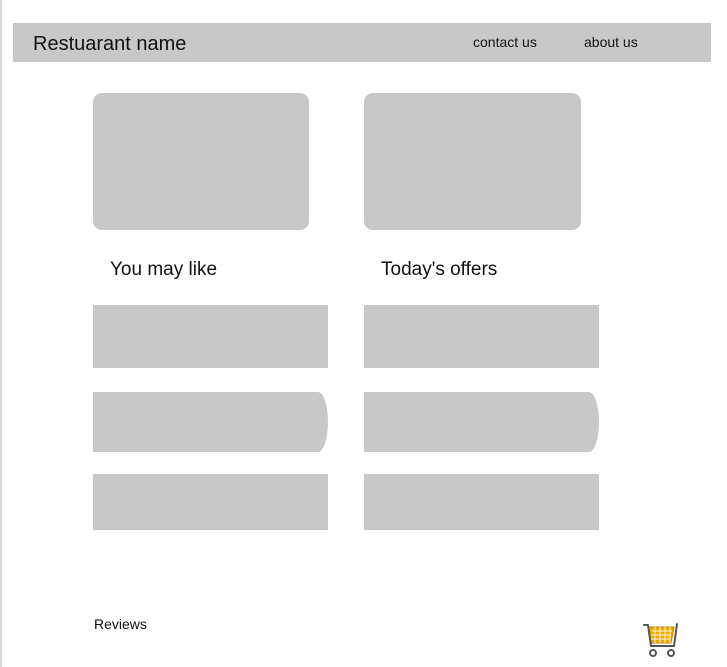  What do you see at coordinates (110, 44) in the screenshot?
I see `restaurant-name: Restuarant name` at bounding box center [110, 44].